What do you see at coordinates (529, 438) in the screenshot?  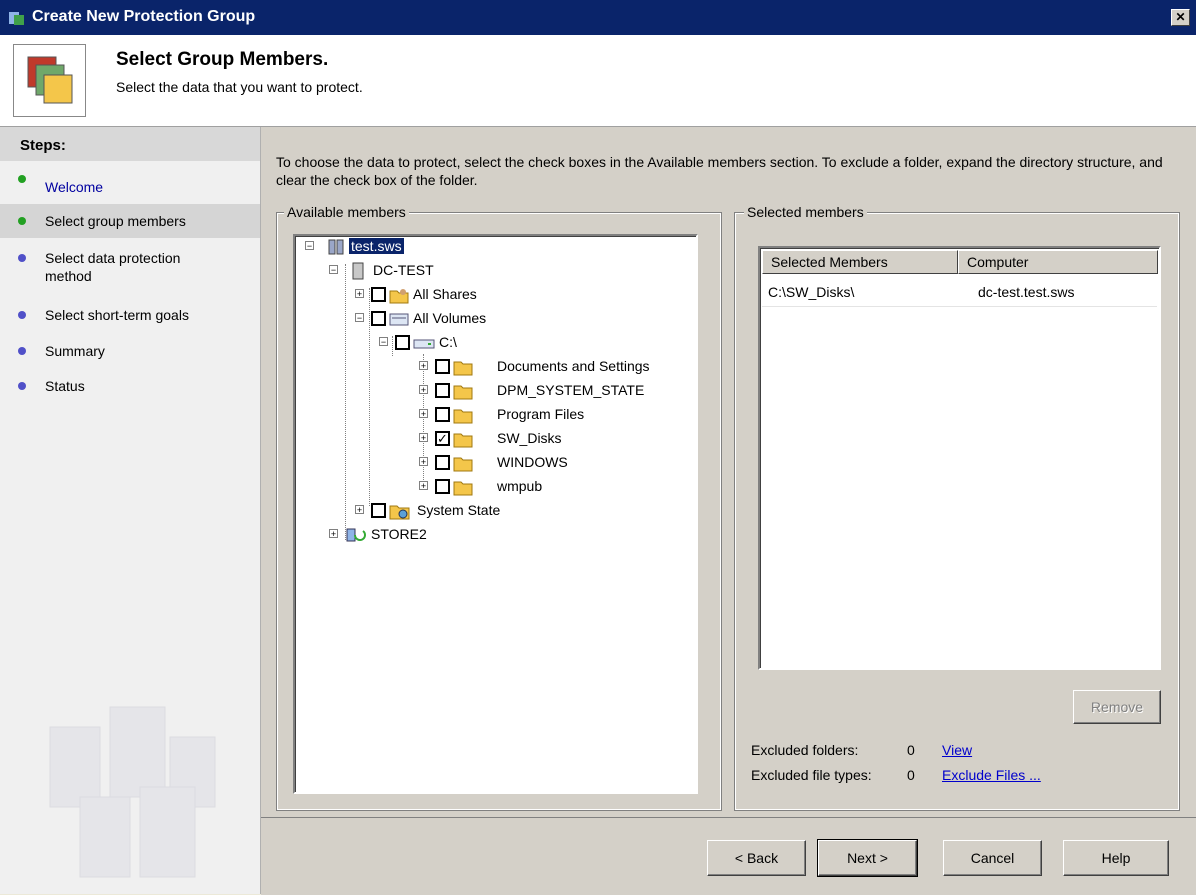 I see `tree-label: SW_Disks` at bounding box center [529, 438].